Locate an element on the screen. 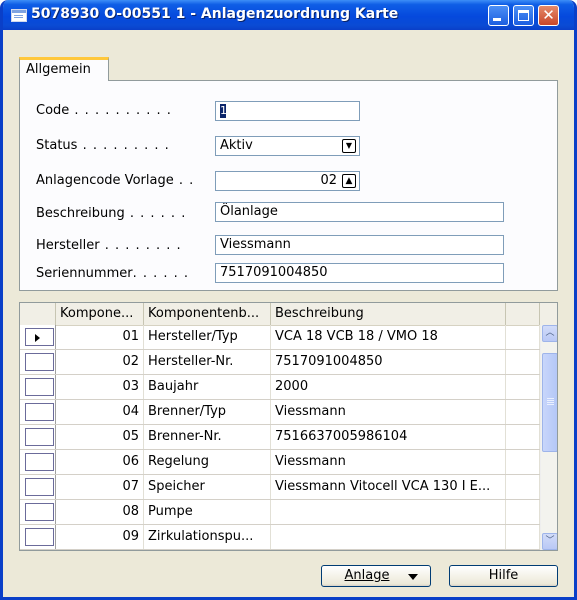  table-row: 08 Pumpe is located at coordinates (280, 512).